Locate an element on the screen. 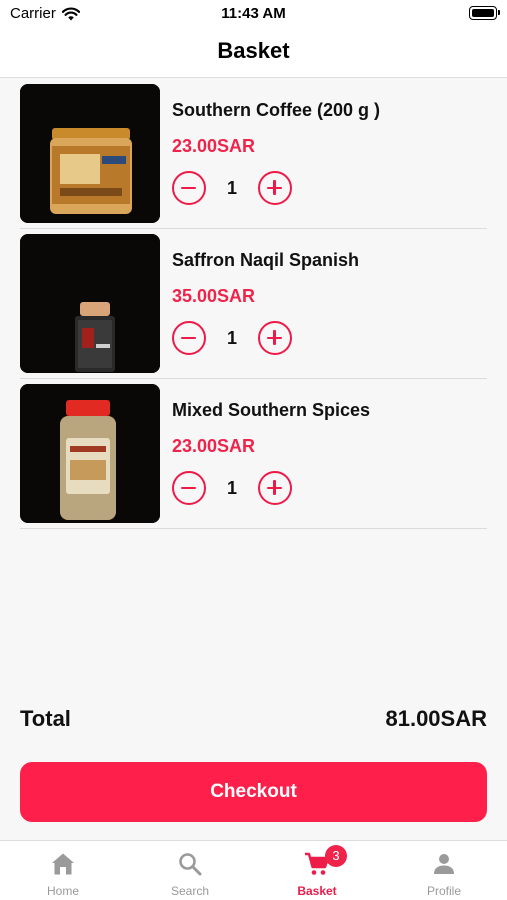  navigation-bar: Basket is located at coordinates (253, 53).